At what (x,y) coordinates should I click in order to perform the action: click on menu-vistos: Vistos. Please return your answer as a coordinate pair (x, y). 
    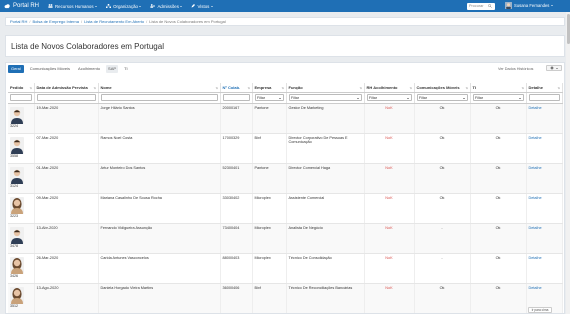
    Looking at the image, I should click on (202, 6).